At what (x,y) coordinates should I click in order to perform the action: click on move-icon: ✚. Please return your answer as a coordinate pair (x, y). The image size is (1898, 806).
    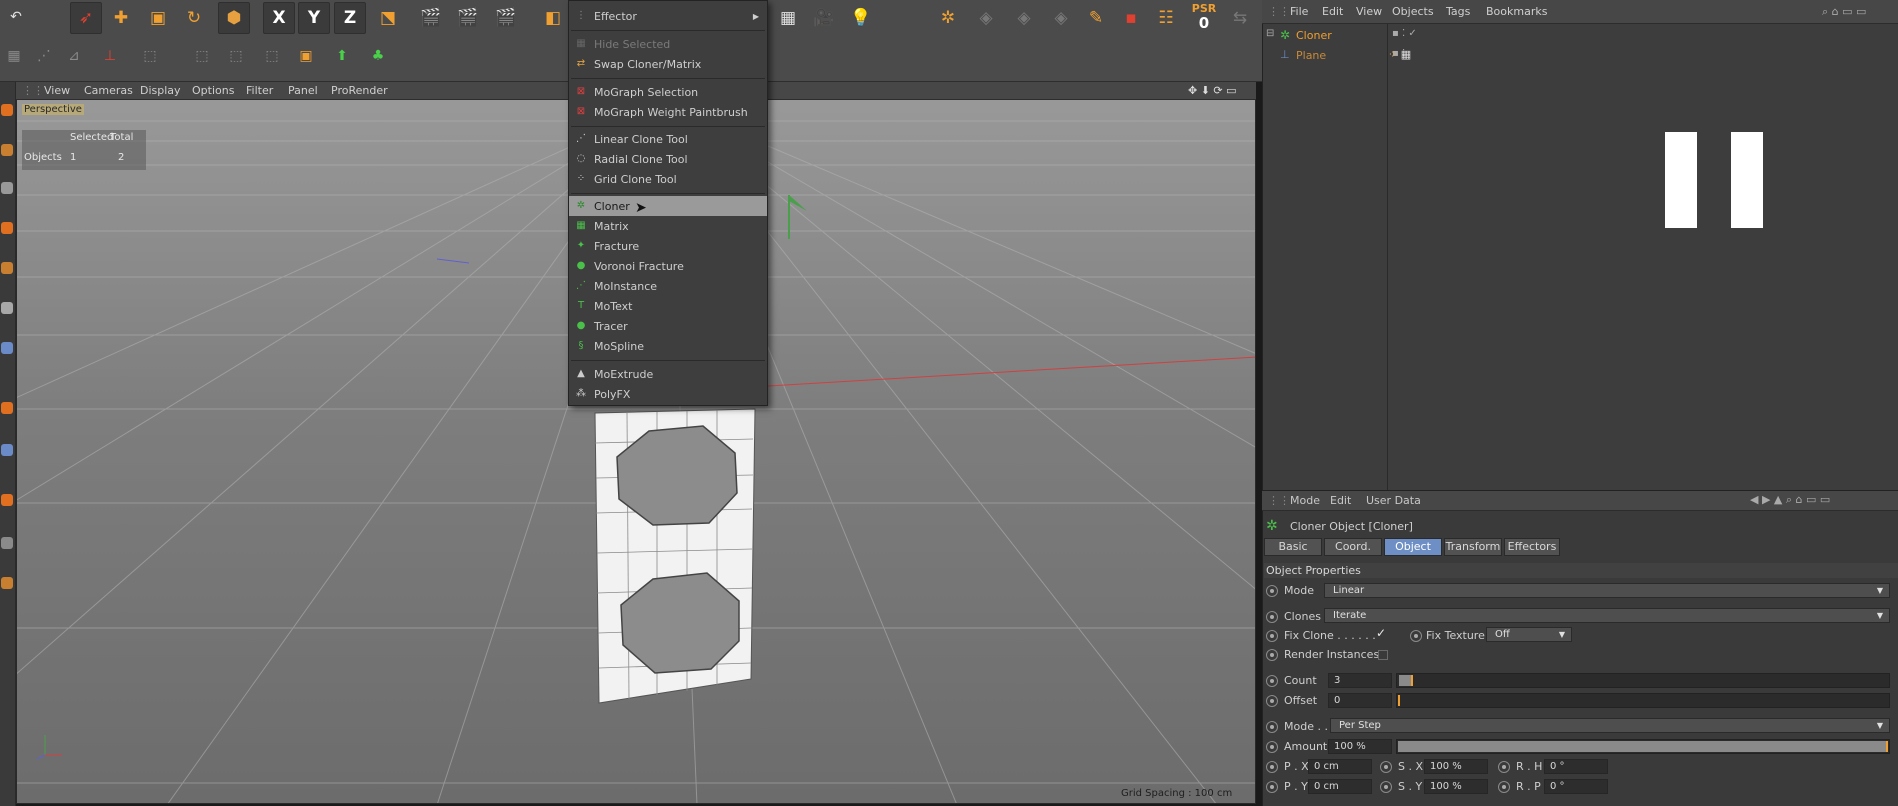
    Looking at the image, I should click on (121, 18).